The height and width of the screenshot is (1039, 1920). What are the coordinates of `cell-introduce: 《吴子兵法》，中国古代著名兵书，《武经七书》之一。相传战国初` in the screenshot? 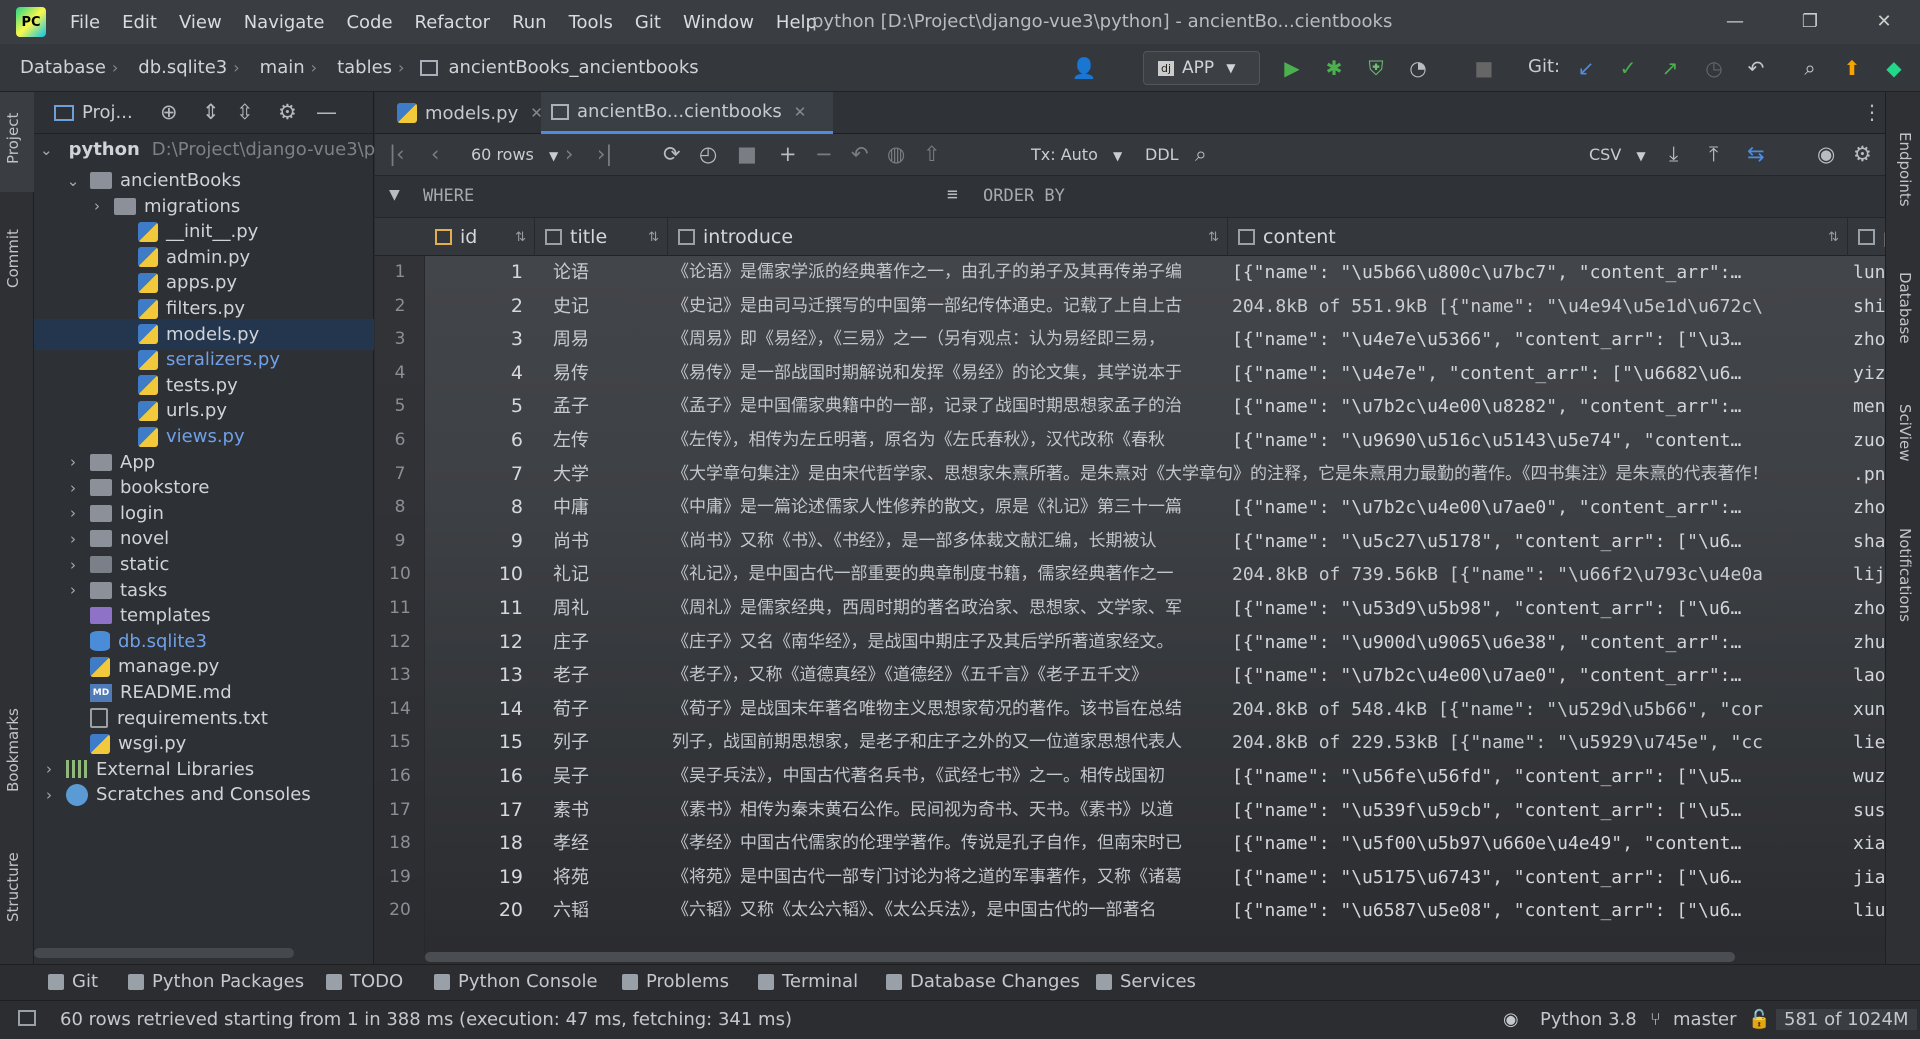 It's located at (948, 777).